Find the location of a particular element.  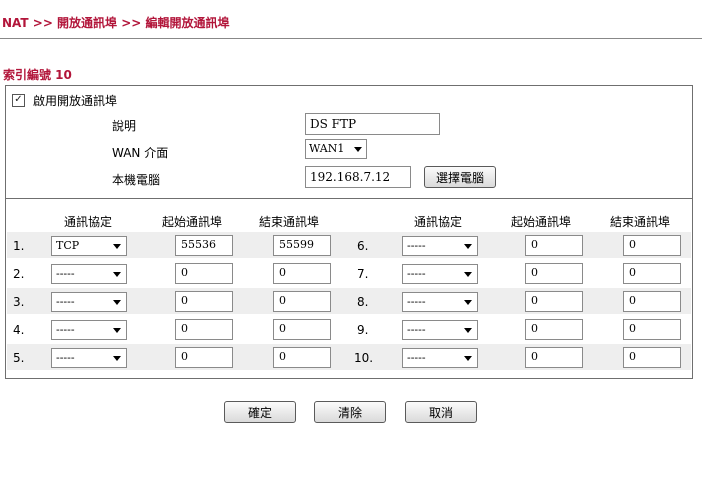

header-end-left: 結束通訊埠 is located at coordinates (288, 222).